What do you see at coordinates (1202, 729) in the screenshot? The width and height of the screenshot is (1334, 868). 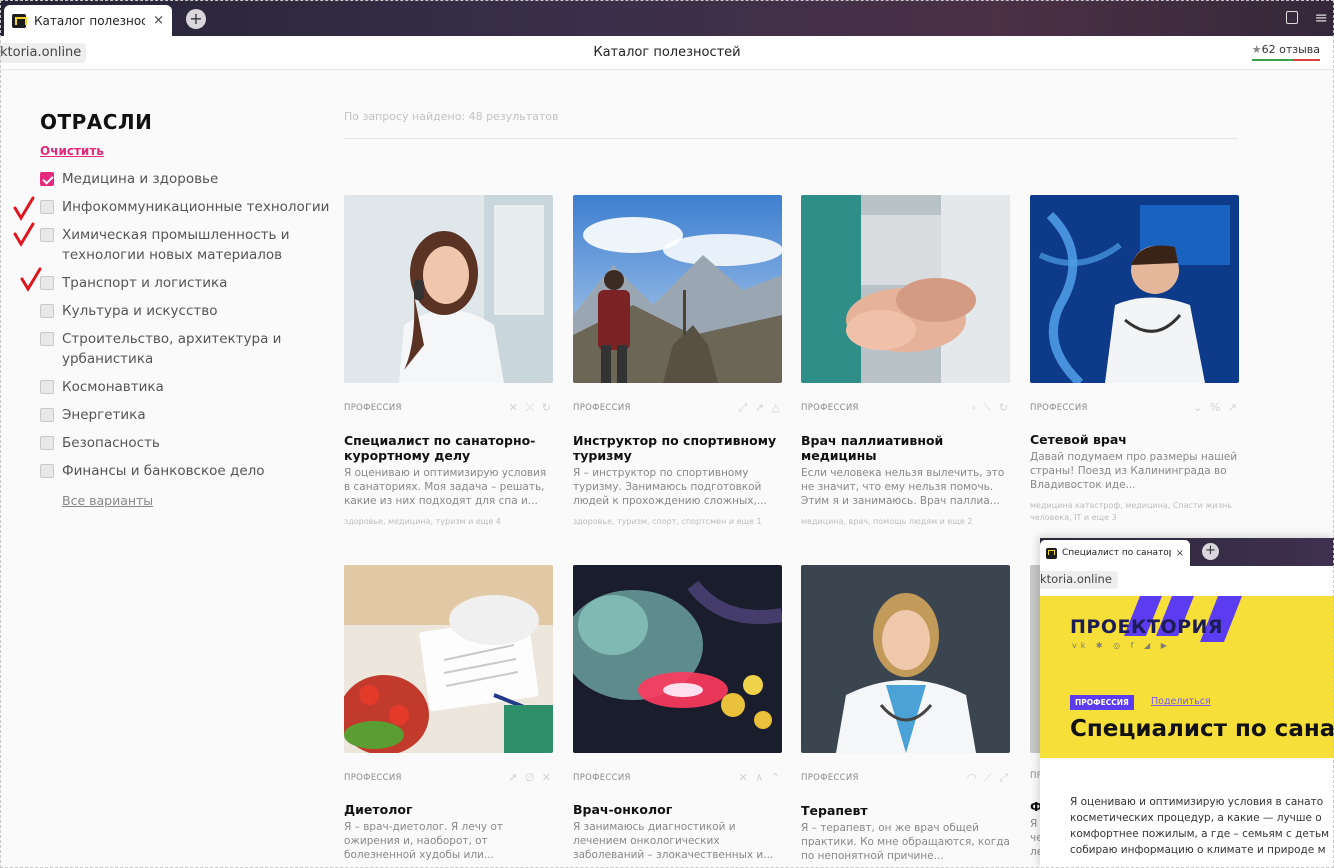 I see `profession-title: Специалист по сана` at bounding box center [1202, 729].